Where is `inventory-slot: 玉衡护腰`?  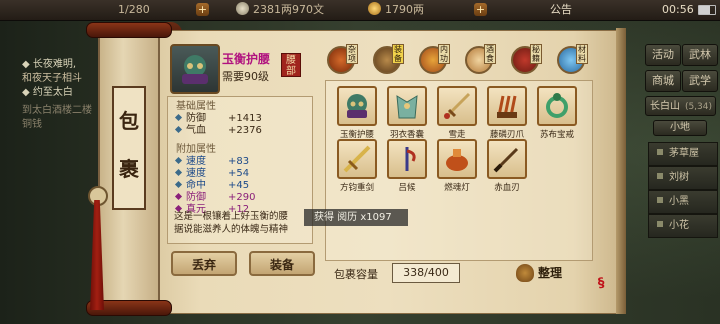 inventory-slot: 玉衡护腰 is located at coordinates (357, 113).